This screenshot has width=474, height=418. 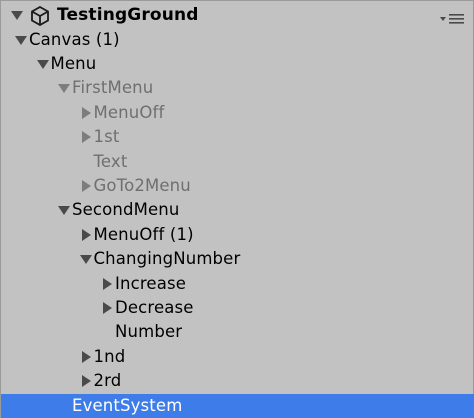 What do you see at coordinates (126, 210) in the screenshot?
I see `hierarchy-item-label: SecondMenu` at bounding box center [126, 210].